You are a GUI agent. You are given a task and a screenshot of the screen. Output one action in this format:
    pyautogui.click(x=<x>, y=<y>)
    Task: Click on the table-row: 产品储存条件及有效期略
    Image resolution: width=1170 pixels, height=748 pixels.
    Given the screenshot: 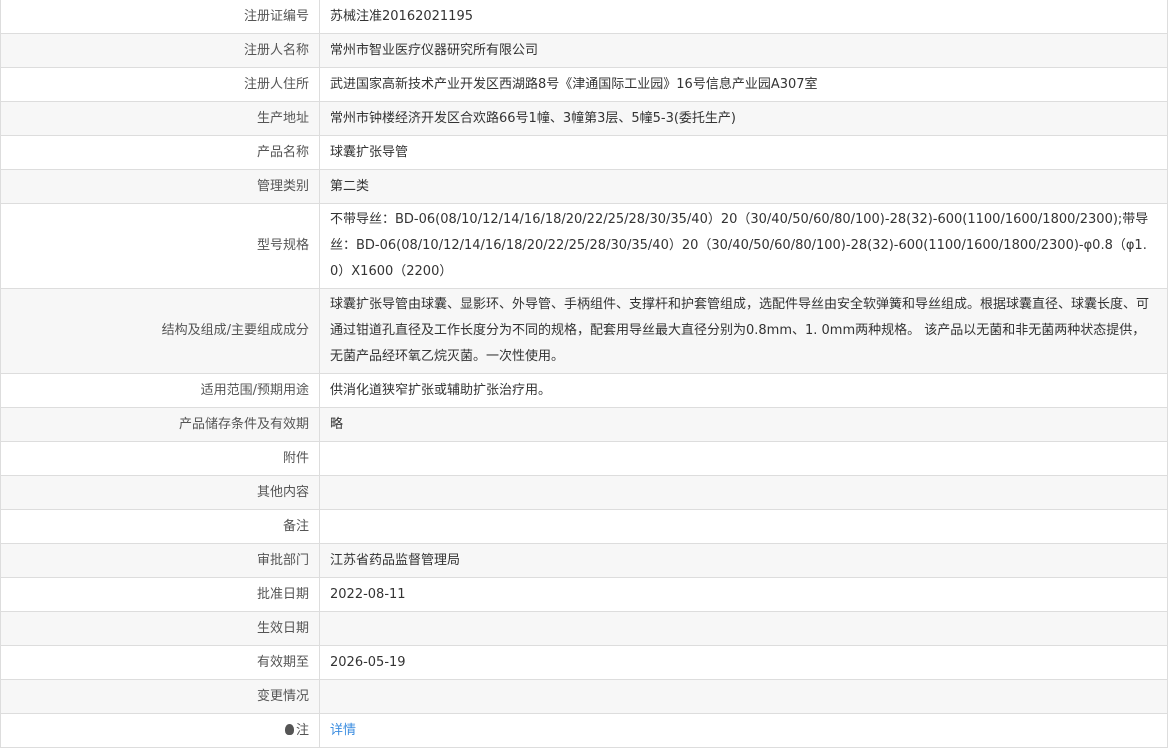 What is the action you would take?
    pyautogui.click(x=584, y=424)
    